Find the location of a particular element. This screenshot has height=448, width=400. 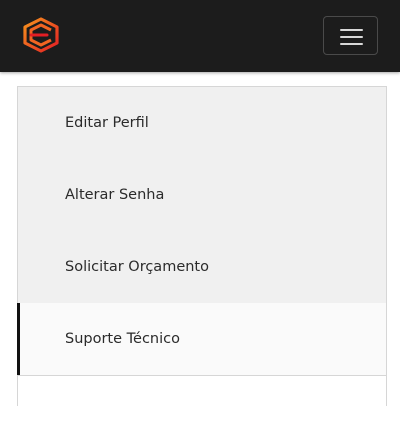

menu-item-label: Suporte Técnico is located at coordinates (122, 339).